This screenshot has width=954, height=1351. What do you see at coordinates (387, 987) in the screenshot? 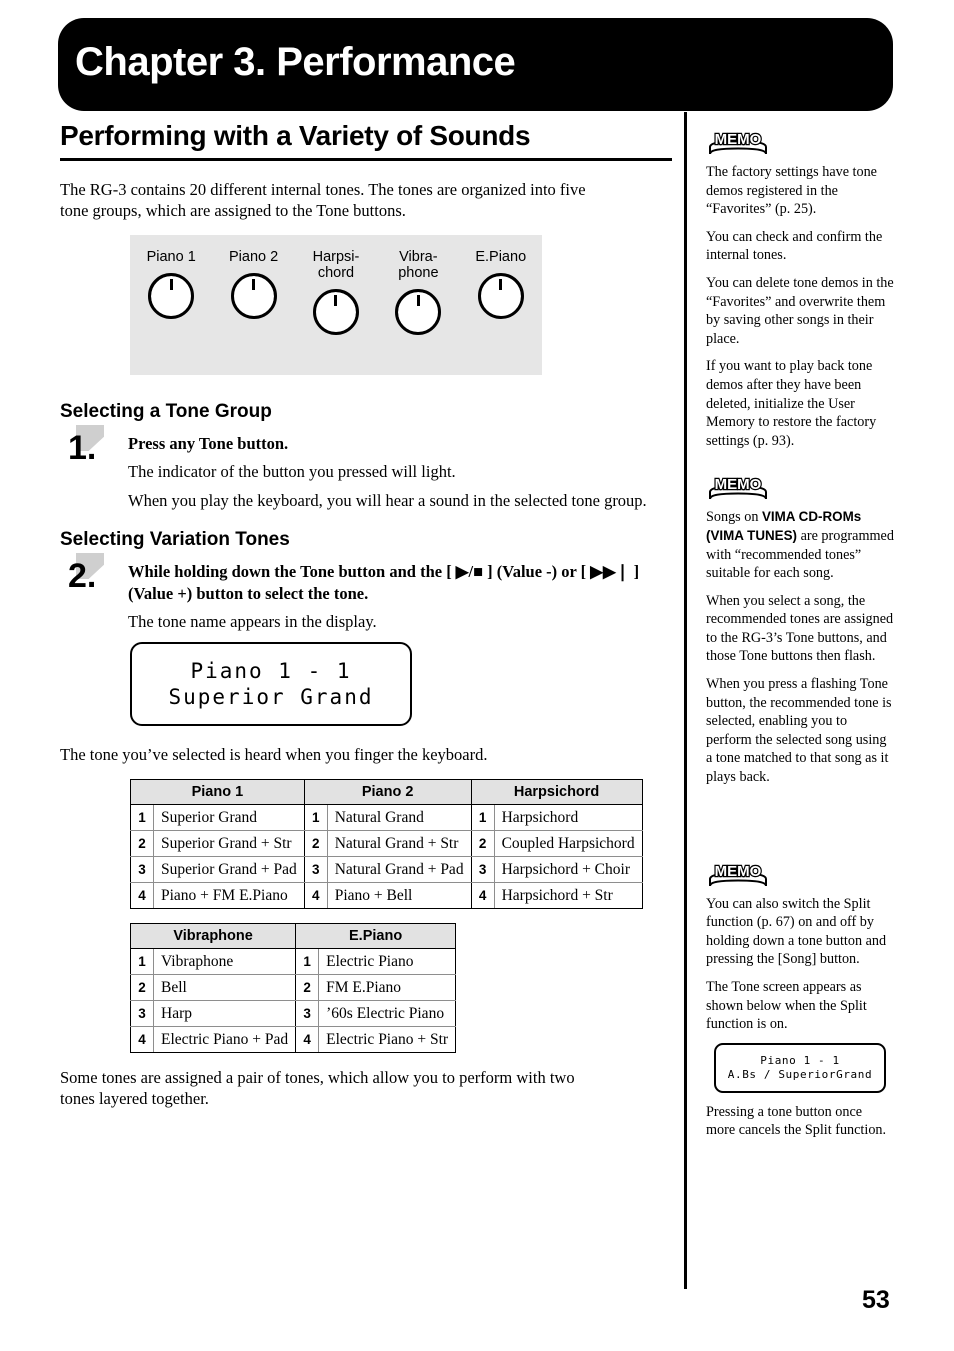
I see `tone-name: FM E.Piano` at bounding box center [387, 987].